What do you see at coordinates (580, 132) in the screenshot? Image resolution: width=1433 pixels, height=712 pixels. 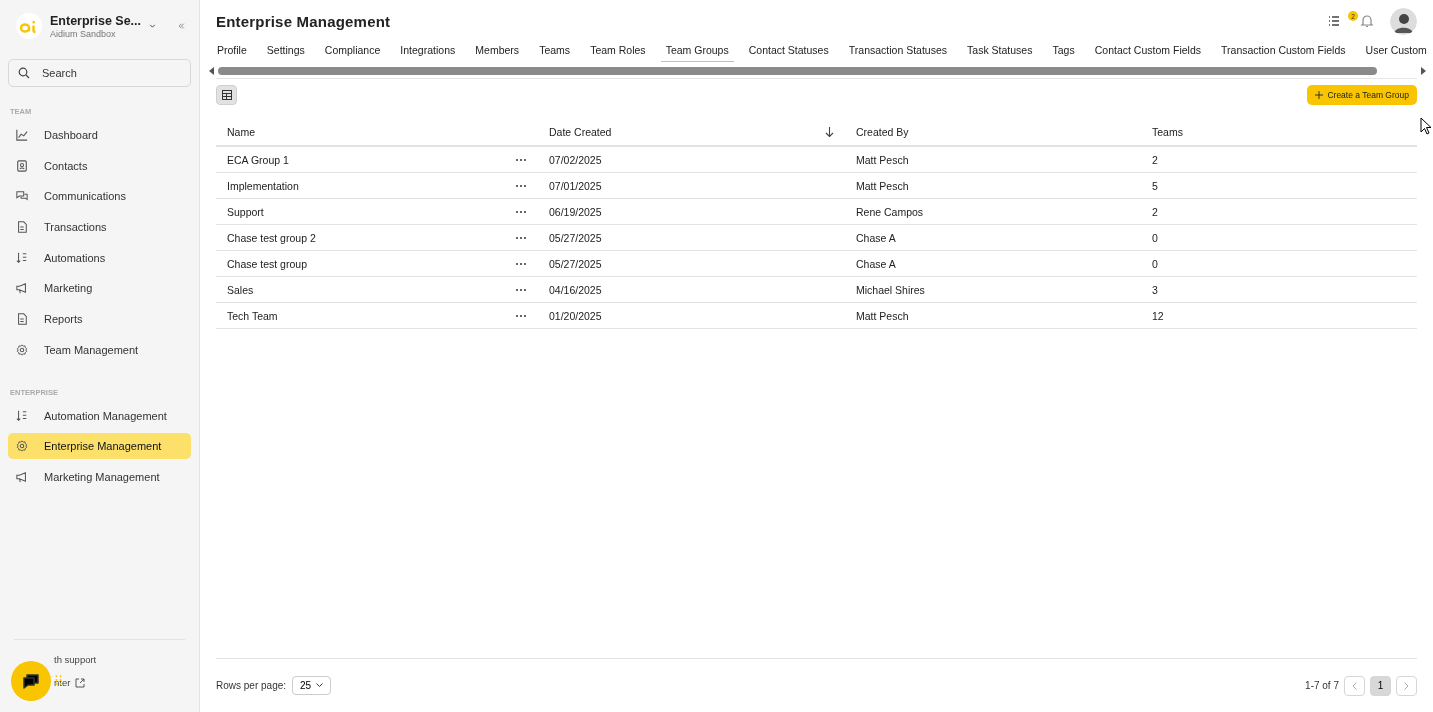 I see `column-header: Date Created` at bounding box center [580, 132].